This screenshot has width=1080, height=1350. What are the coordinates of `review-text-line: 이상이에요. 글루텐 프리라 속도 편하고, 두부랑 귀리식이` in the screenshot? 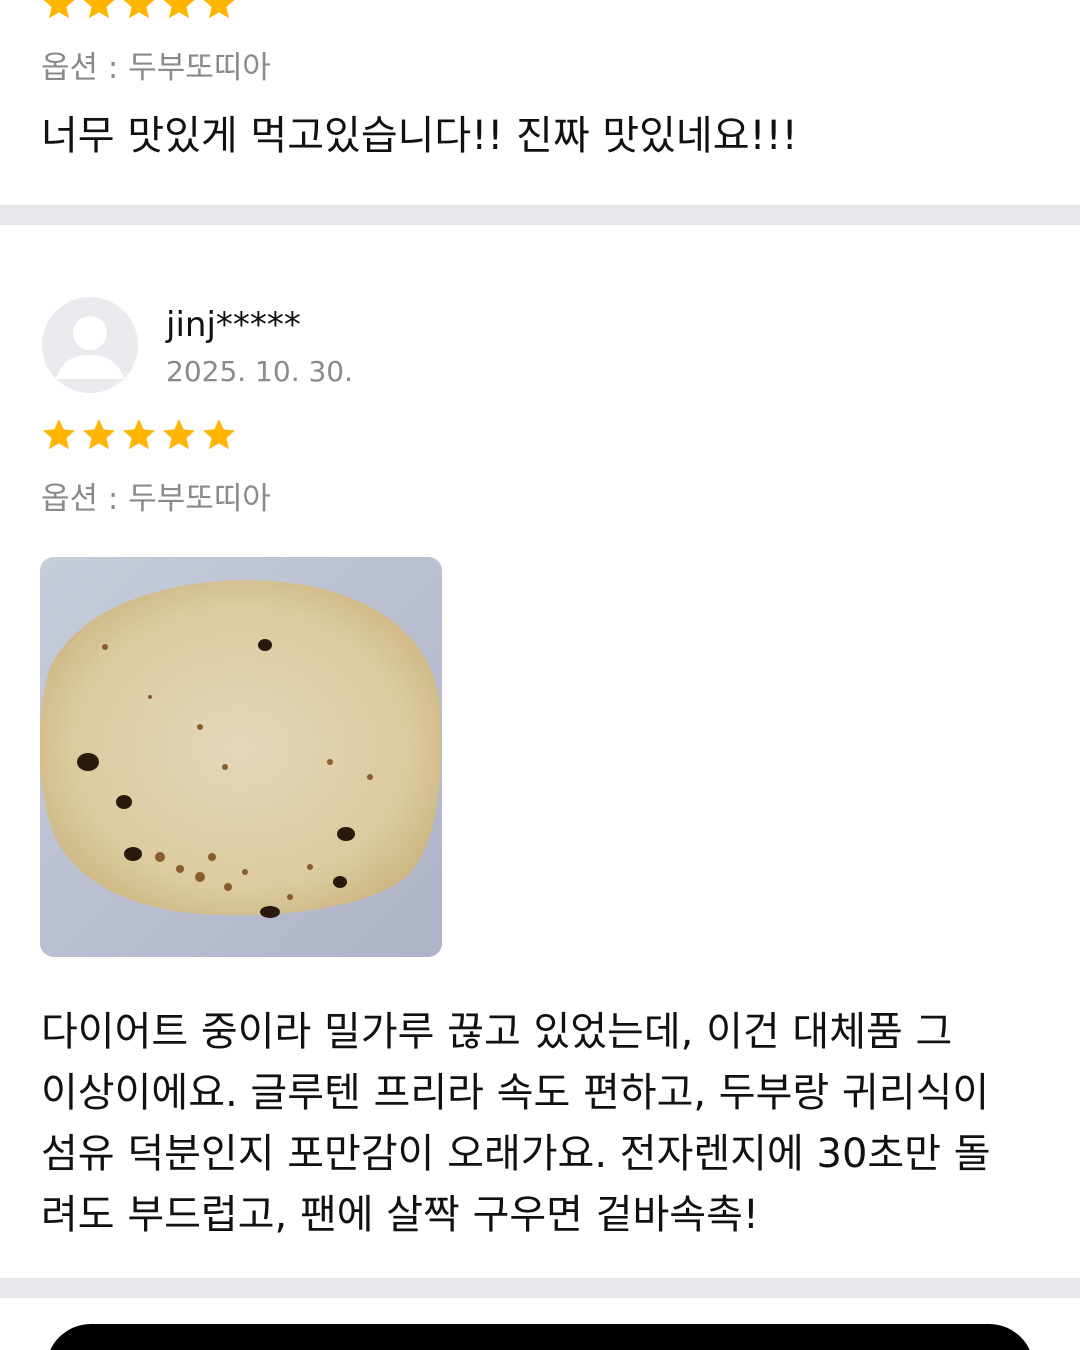 It's located at (515, 1093).